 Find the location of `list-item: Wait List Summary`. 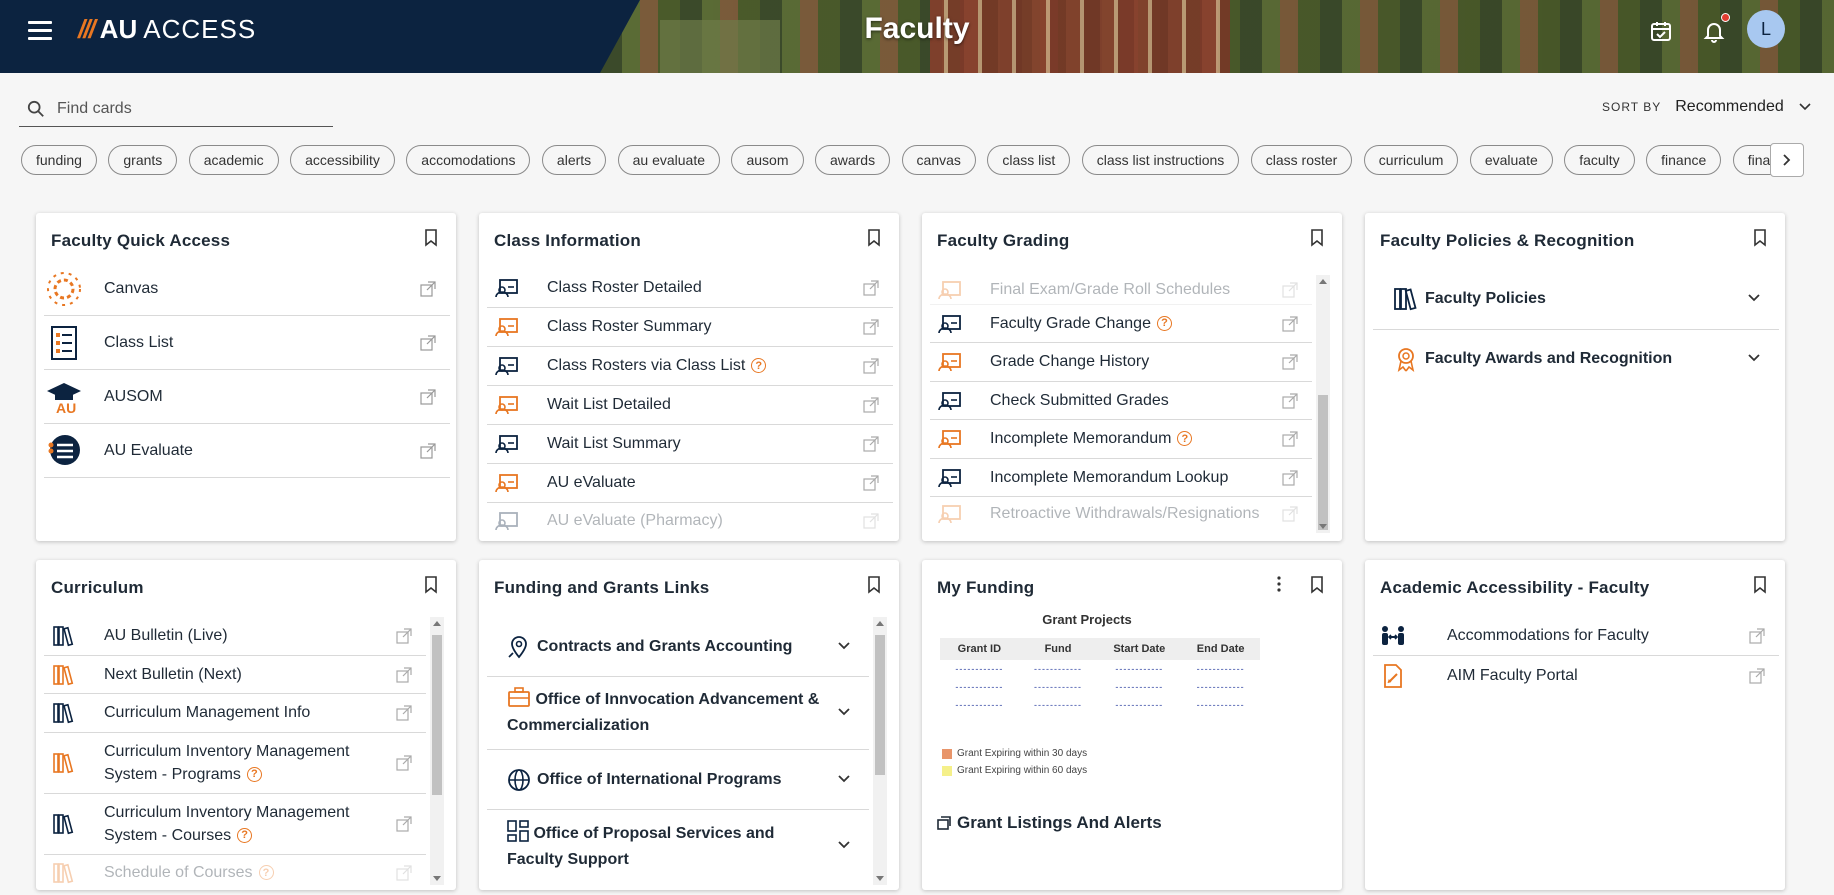

list-item: Wait List Summary is located at coordinates (690, 444).